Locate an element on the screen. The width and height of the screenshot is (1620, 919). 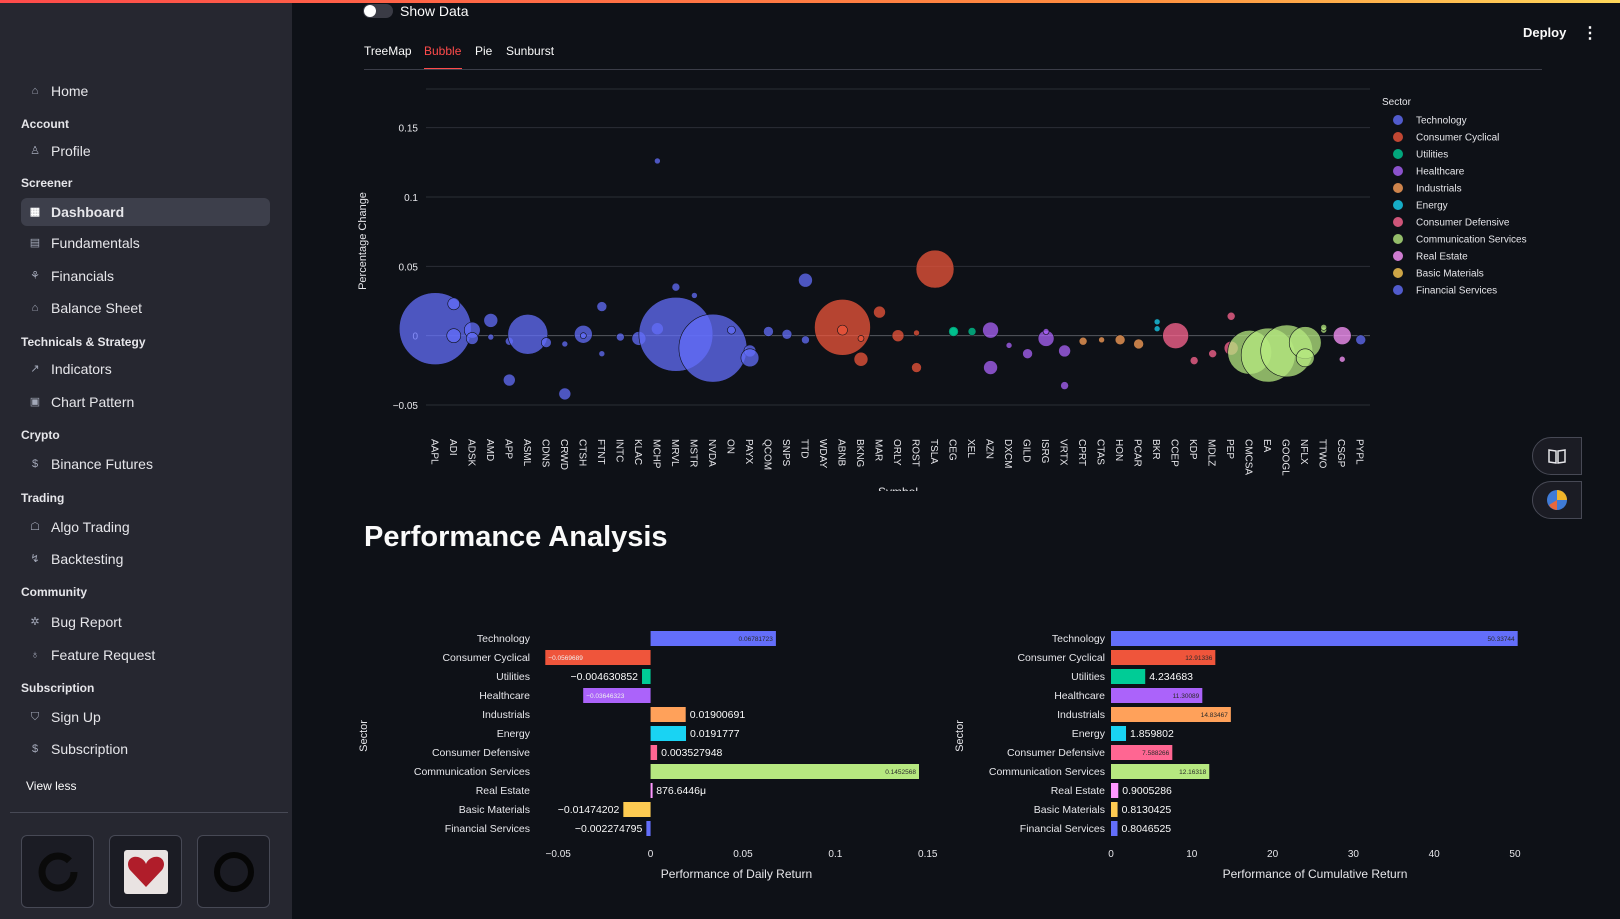
x-tick-label: CMCSA is located at coordinates (1248, 457).